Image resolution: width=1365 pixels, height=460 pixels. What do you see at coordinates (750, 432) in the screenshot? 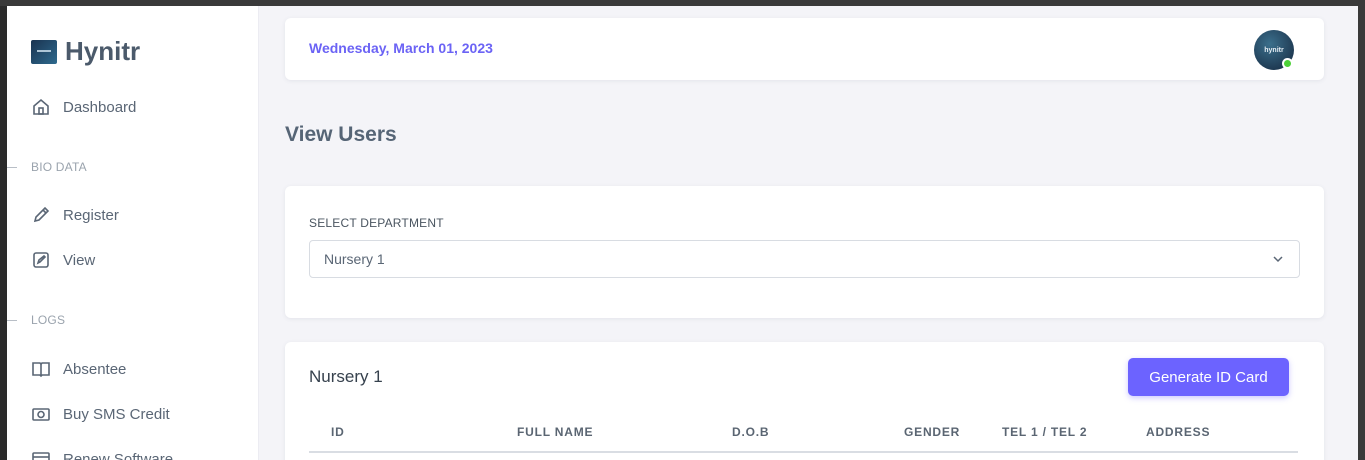
I see `column-header-dob: D.O.B` at bounding box center [750, 432].